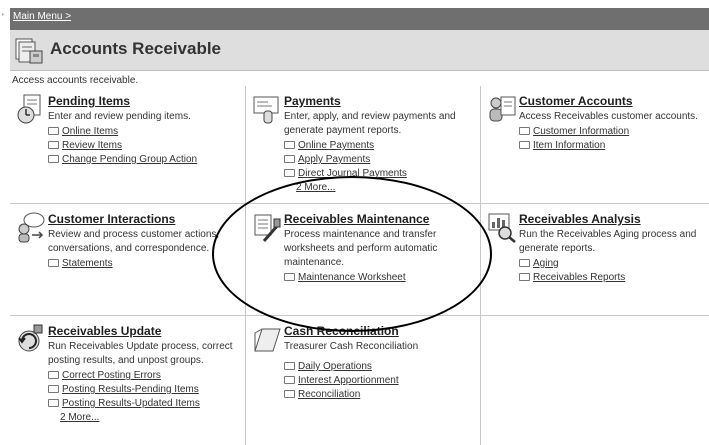  Describe the element at coordinates (266, 110) in the screenshot. I see `payments-icon` at that location.